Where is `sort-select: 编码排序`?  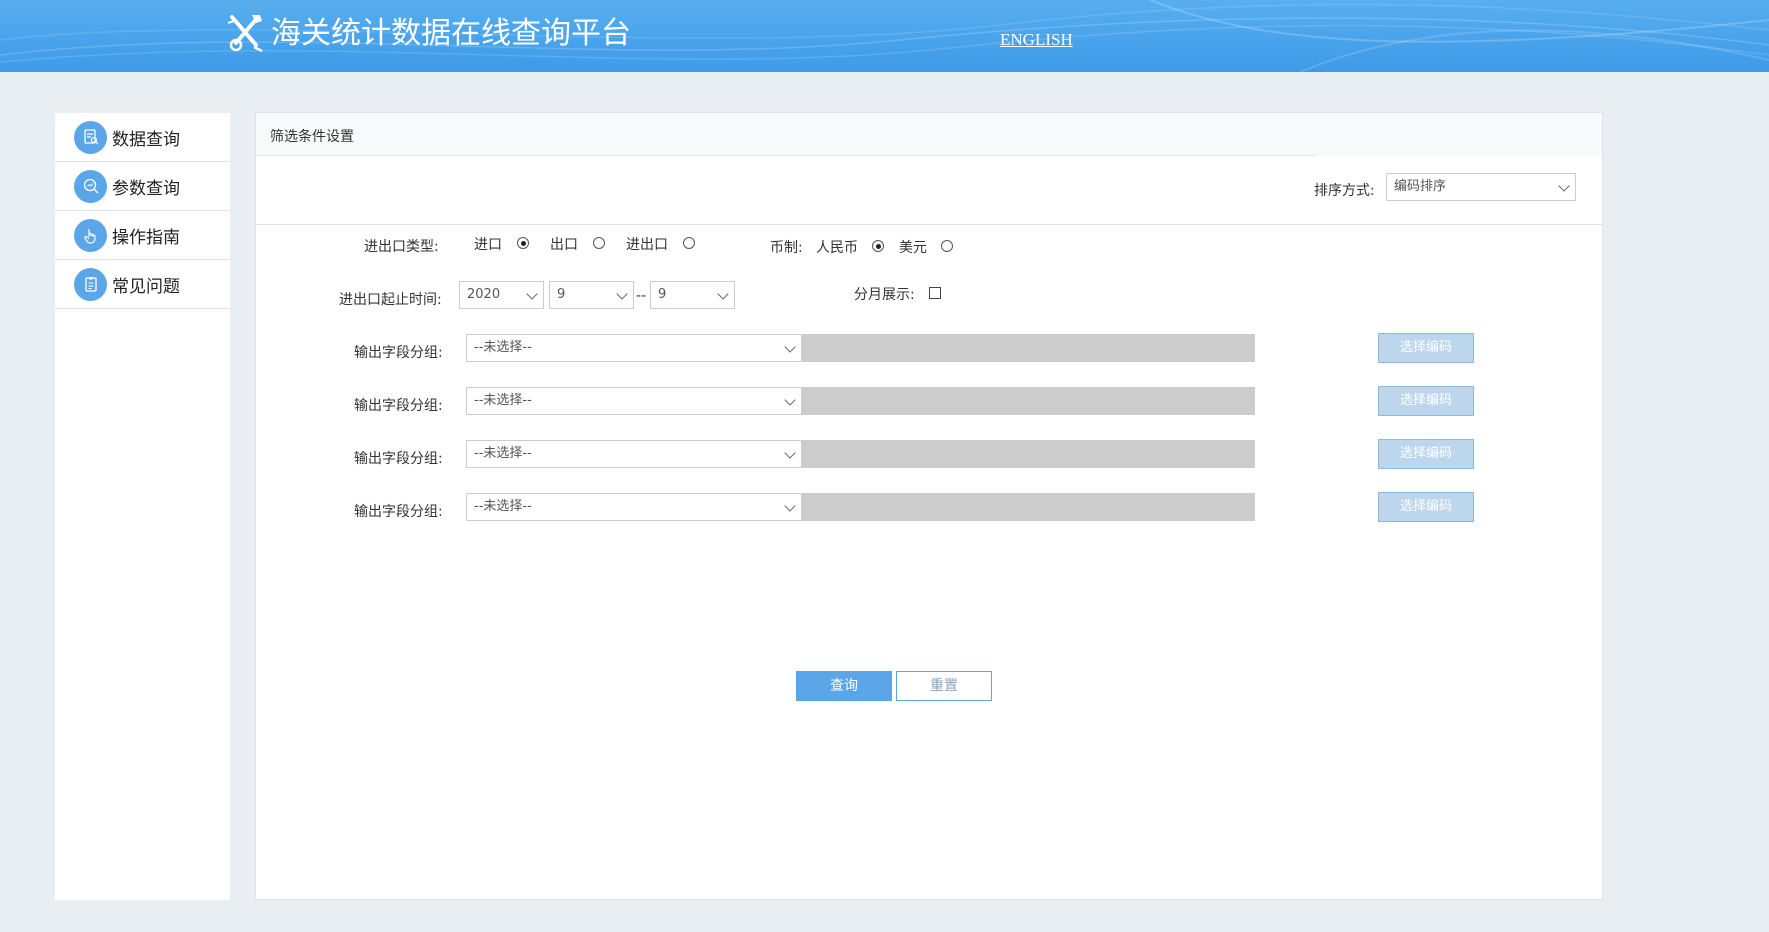
sort-select: 编码排序 is located at coordinates (1481, 187).